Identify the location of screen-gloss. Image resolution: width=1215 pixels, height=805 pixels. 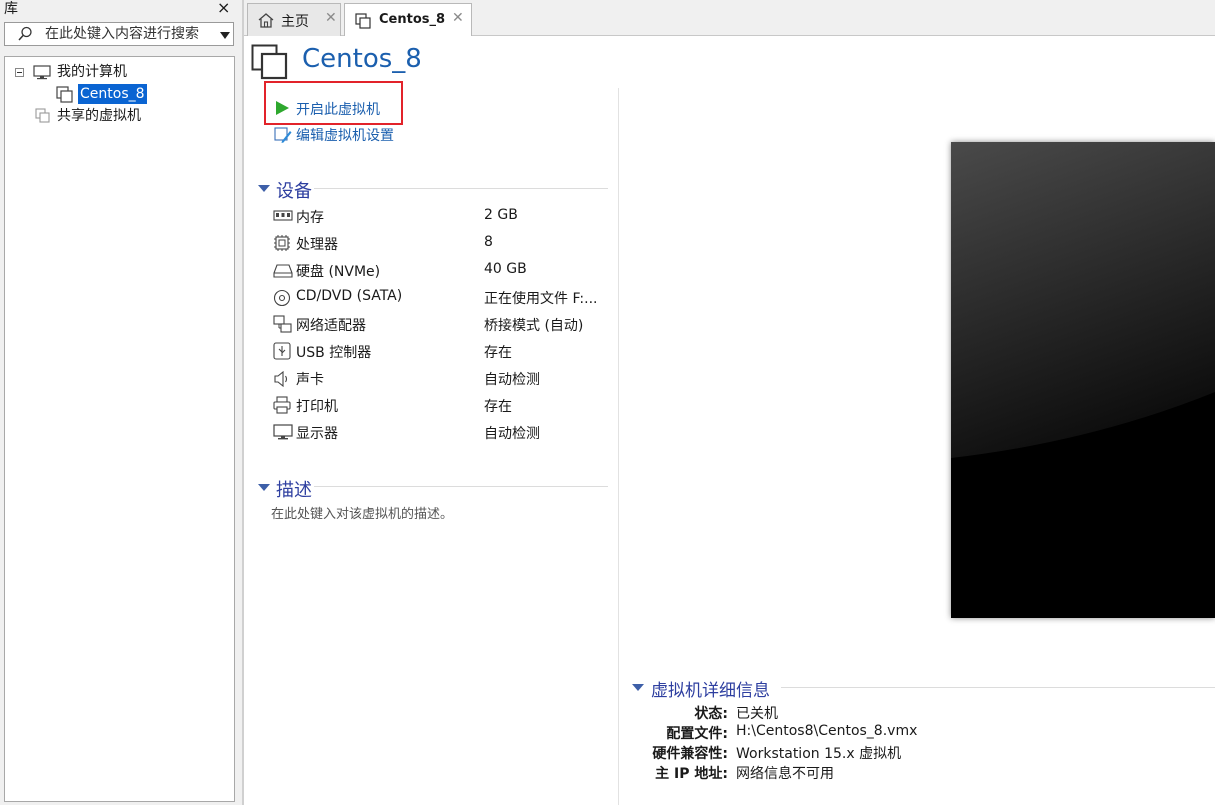
(1083, 380).